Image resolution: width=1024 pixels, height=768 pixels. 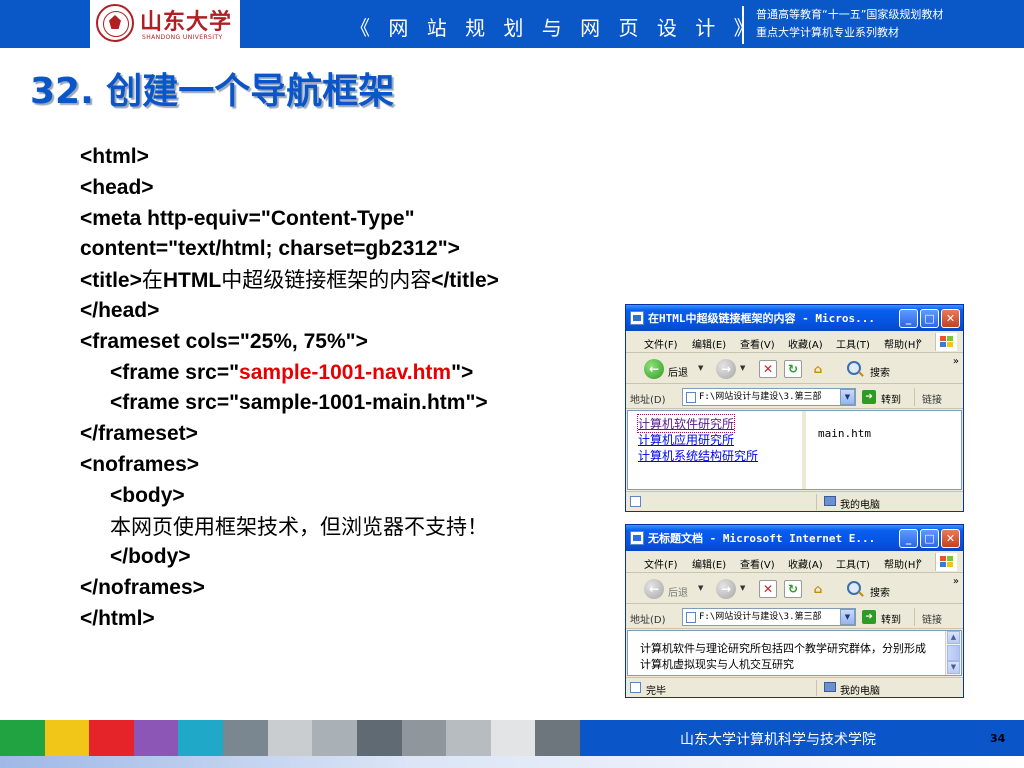 What do you see at coordinates (111, 281) in the screenshot?
I see `code-fragment: <title>` at bounding box center [111, 281].